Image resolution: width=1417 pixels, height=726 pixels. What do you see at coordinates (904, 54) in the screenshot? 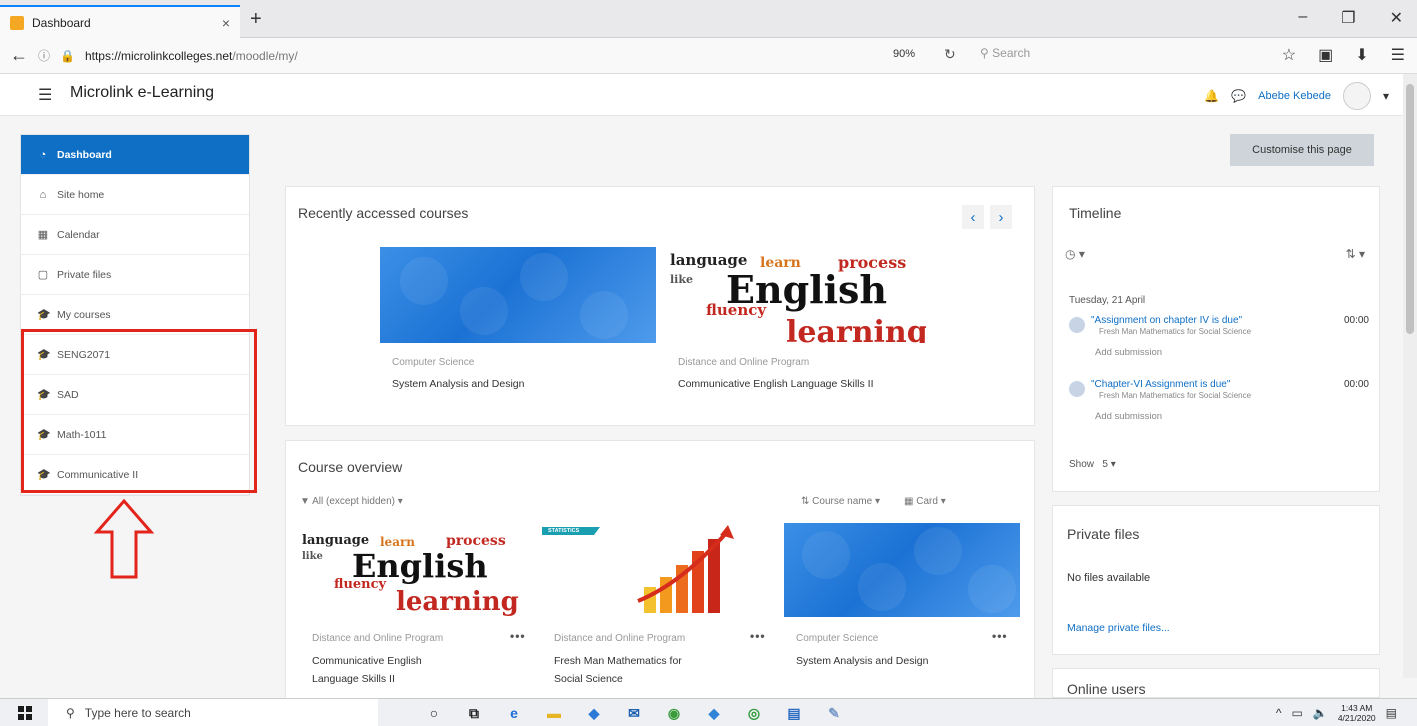
I see `zoom-level: 90%` at bounding box center [904, 54].